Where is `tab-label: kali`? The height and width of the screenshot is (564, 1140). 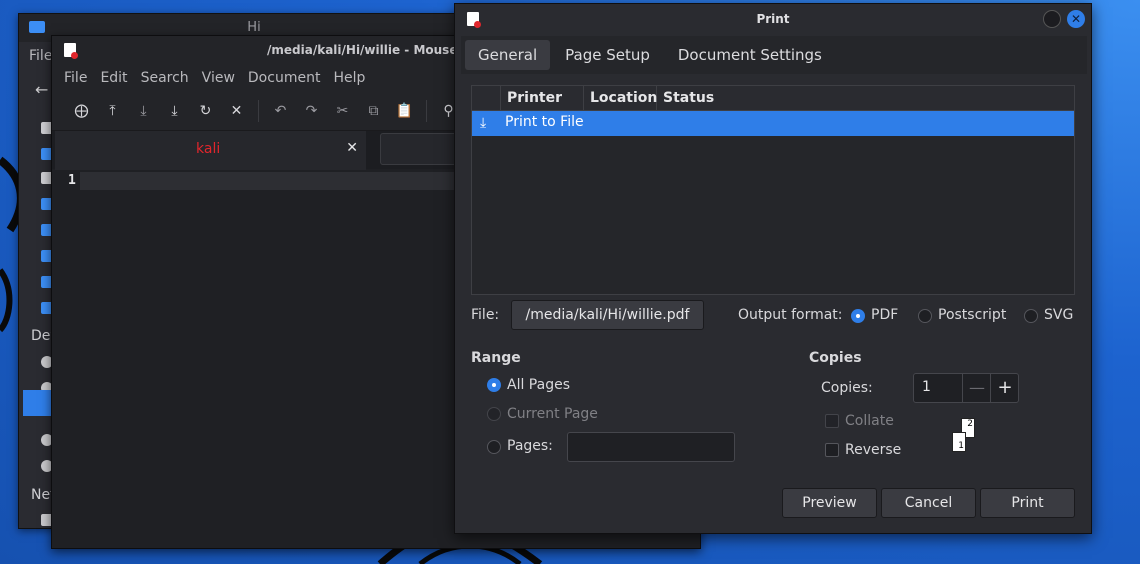 tab-label: kali is located at coordinates (208, 149).